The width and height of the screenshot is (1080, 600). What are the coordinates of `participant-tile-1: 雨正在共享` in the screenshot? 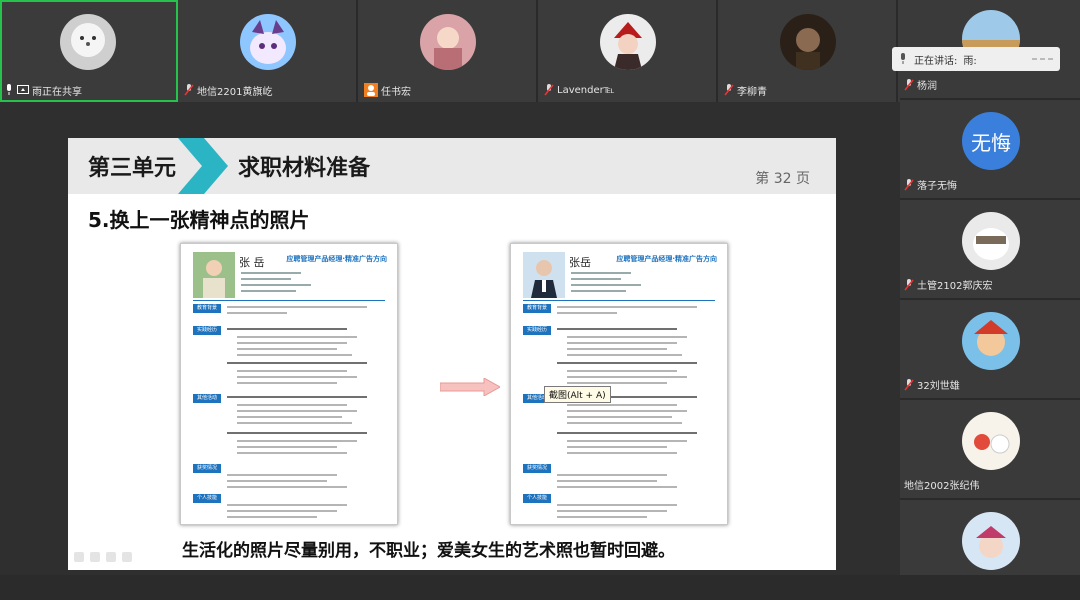 It's located at (89, 51).